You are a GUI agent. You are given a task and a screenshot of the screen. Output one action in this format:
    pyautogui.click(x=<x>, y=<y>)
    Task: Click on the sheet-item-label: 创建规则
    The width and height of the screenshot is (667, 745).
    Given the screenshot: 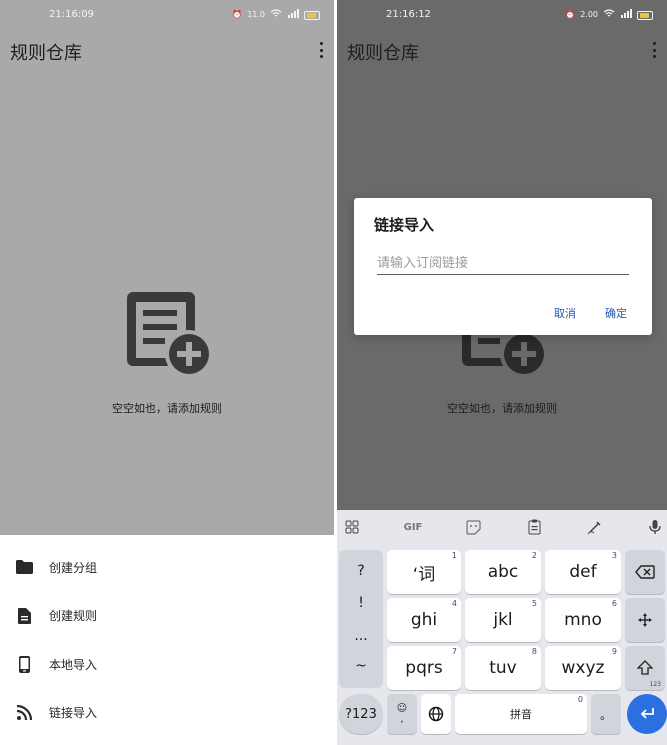 What is the action you would take?
    pyautogui.click(x=73, y=616)
    